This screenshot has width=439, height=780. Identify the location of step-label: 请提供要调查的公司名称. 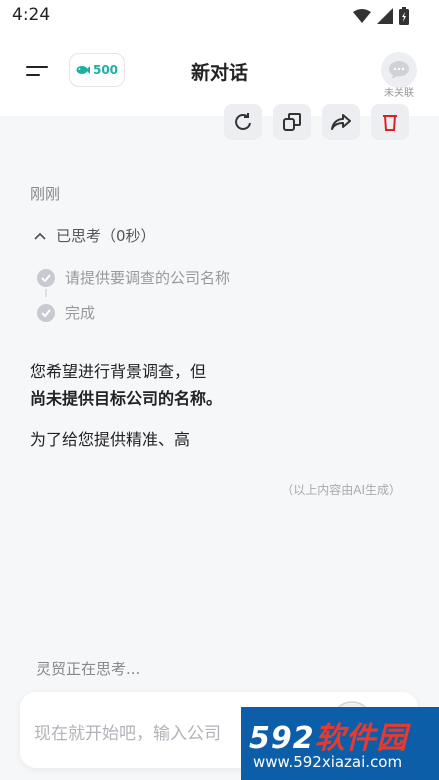
(148, 278).